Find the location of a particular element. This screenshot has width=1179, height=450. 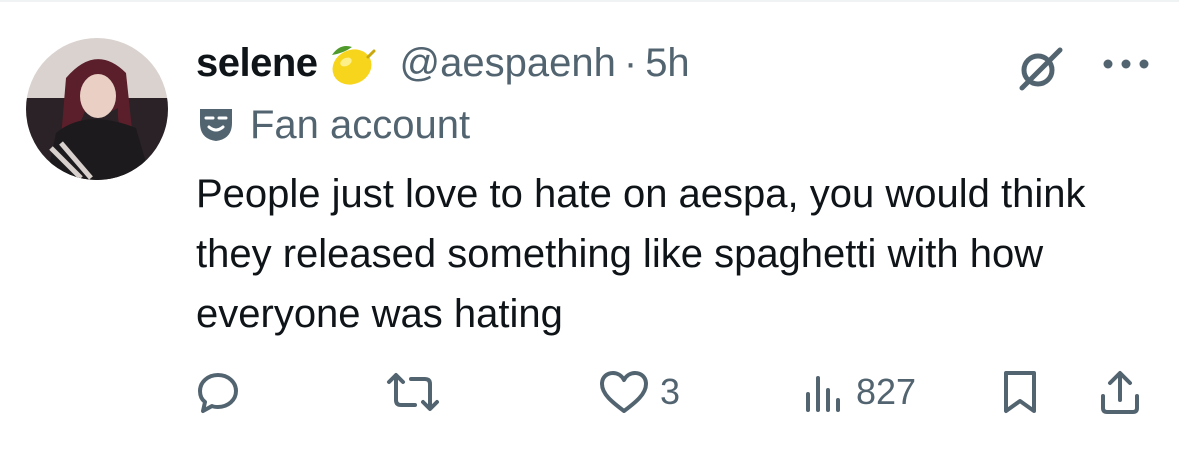

like-button: 3 is located at coordinates (639, 392).